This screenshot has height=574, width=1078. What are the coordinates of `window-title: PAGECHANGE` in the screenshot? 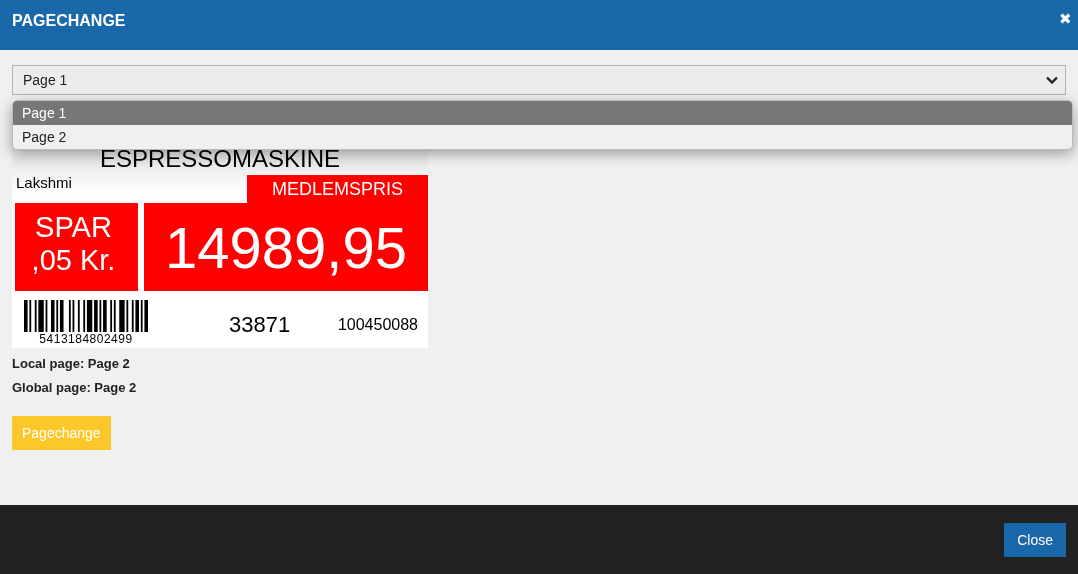 It's located at (69, 21).